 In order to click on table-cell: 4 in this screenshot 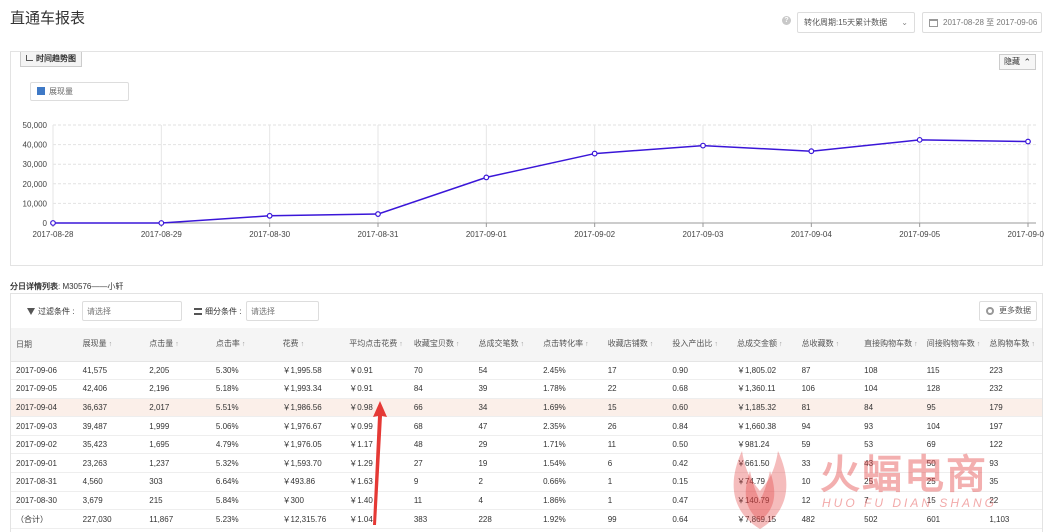, I will do `click(506, 501)`.